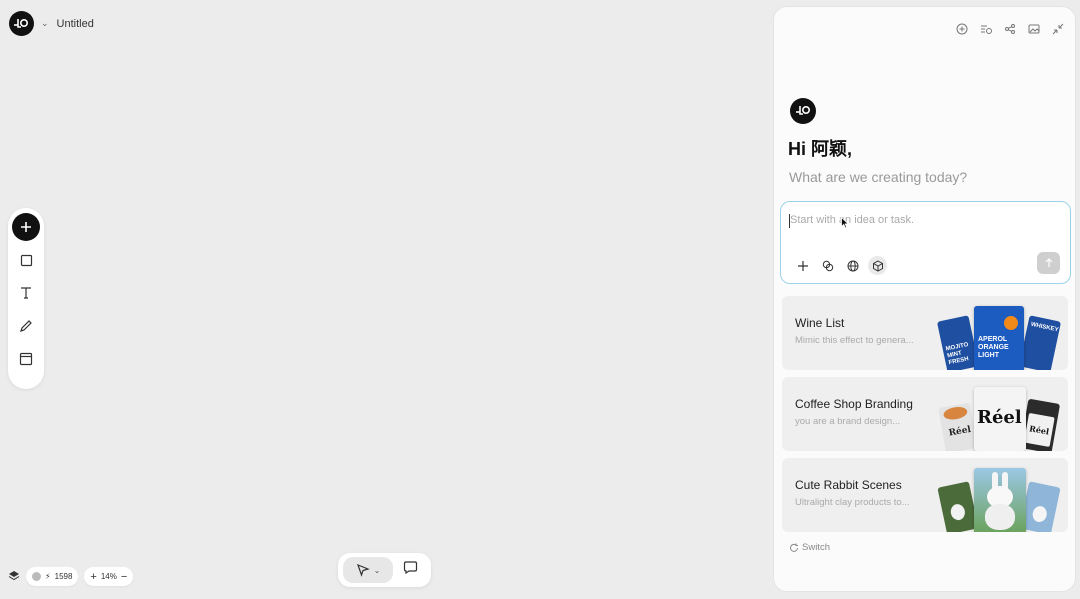 The width and height of the screenshot is (1080, 599). What do you see at coordinates (124, 577) in the screenshot?
I see `zoom-out-button: −` at bounding box center [124, 577].